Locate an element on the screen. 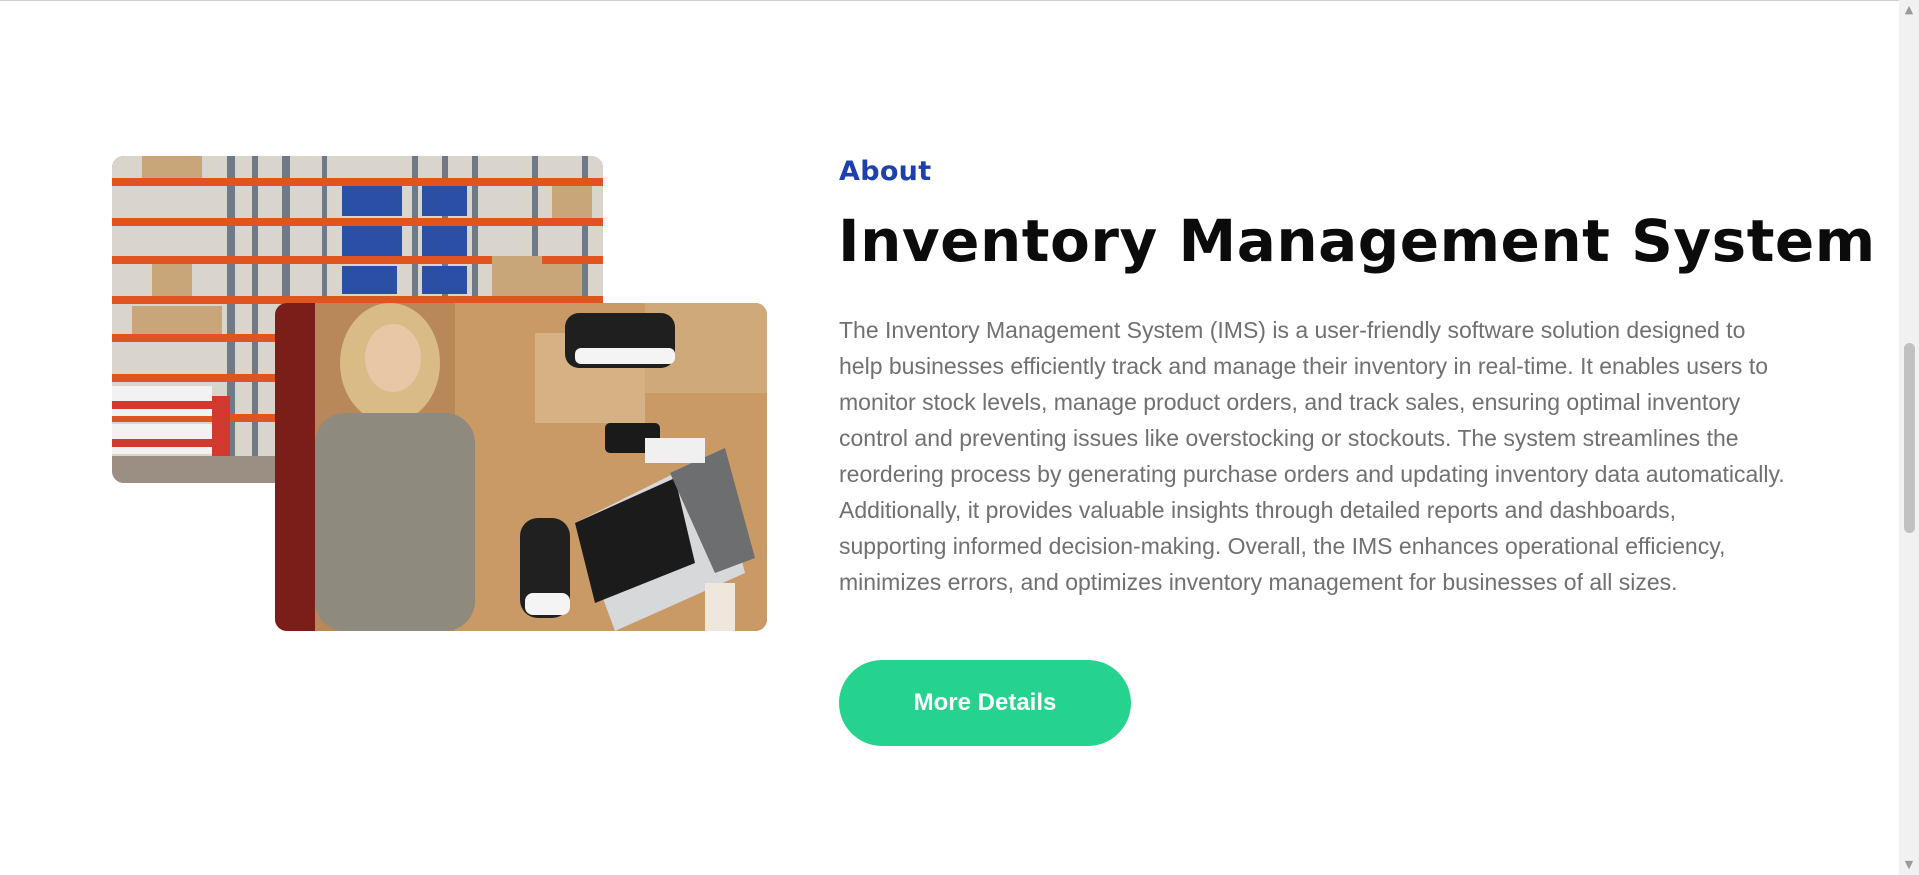 The image size is (1919, 875). arrow-up-icon: ▲ is located at coordinates (1909, 10).